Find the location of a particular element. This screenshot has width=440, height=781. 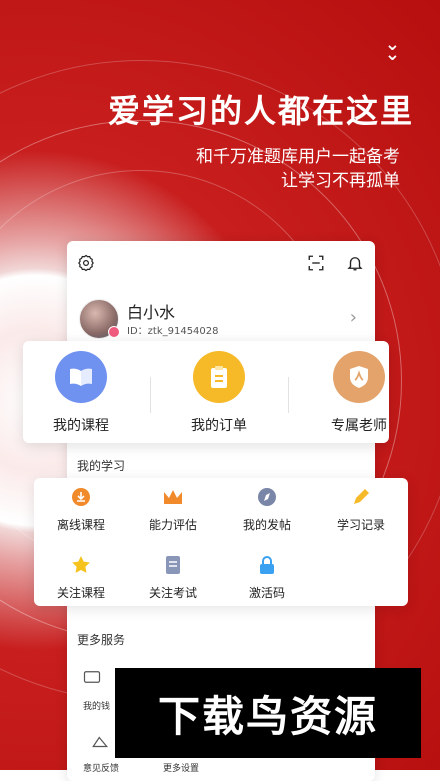

my-courses-label: 我的课程 is located at coordinates (81, 426).